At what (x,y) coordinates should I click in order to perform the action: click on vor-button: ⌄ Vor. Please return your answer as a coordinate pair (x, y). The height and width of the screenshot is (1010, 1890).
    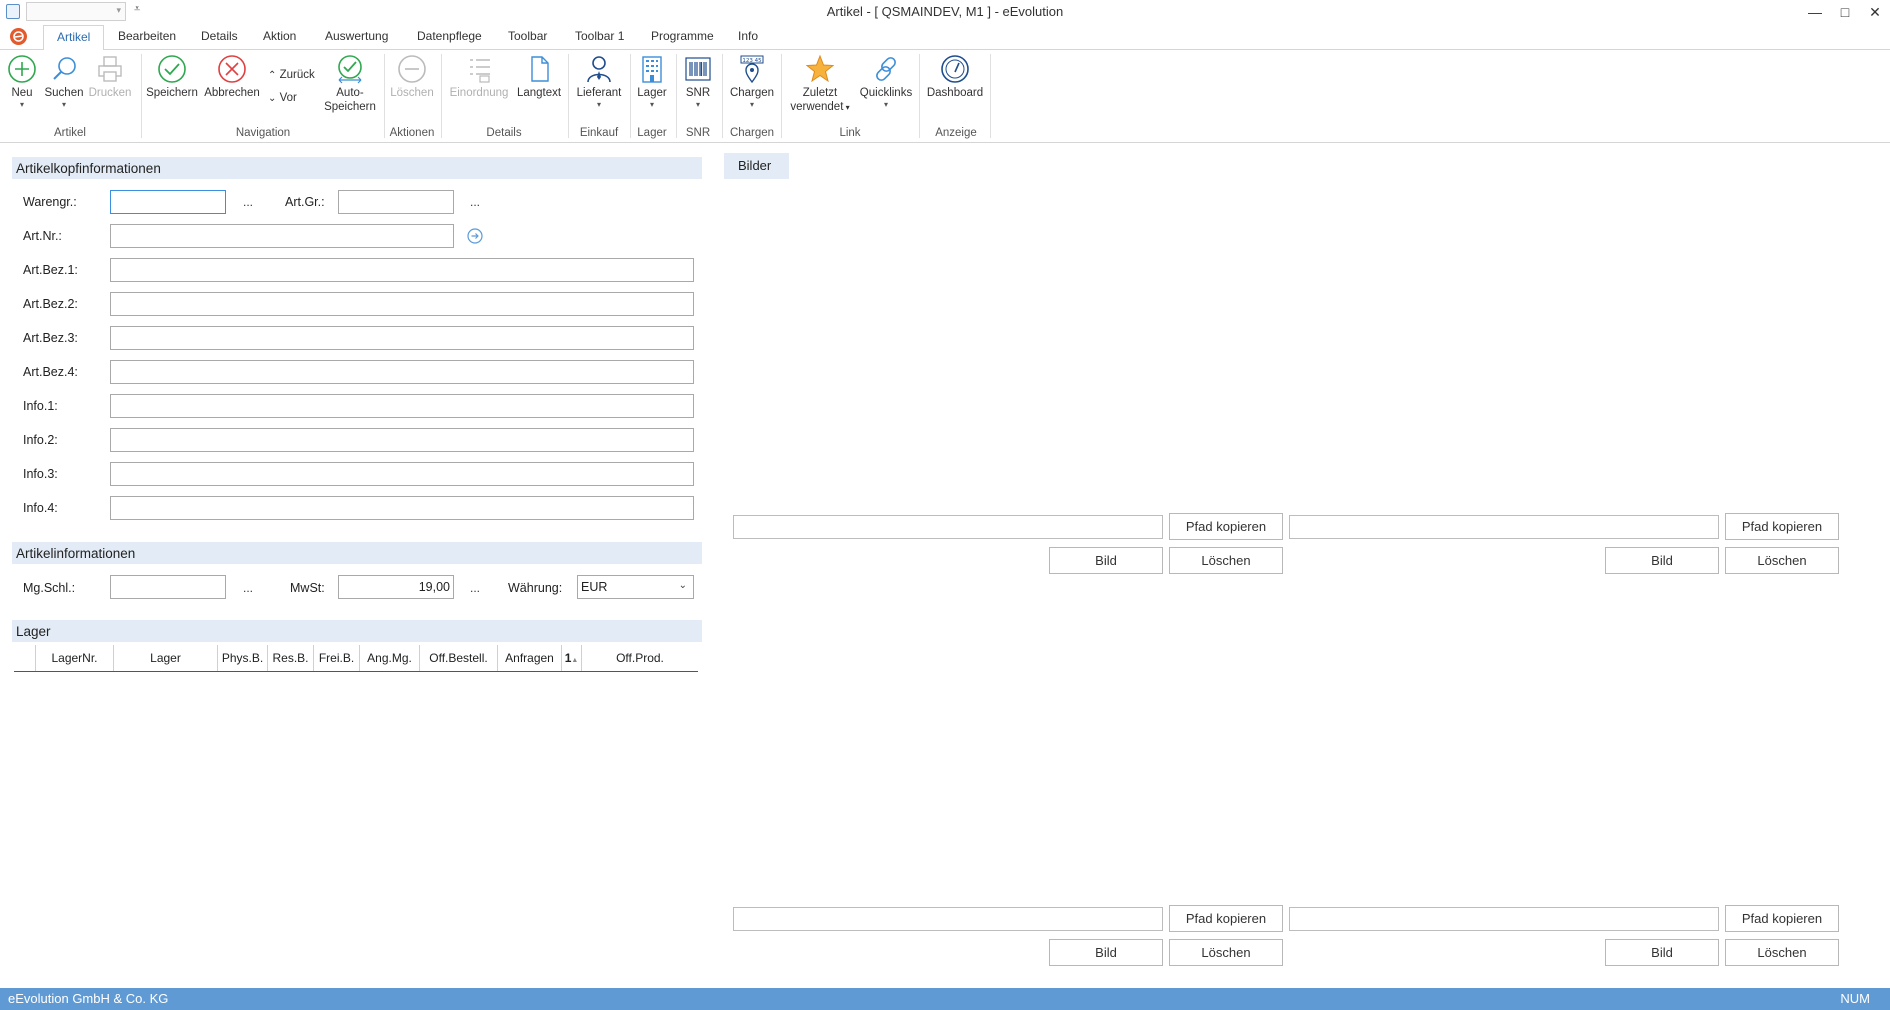
    Looking at the image, I should click on (282, 98).